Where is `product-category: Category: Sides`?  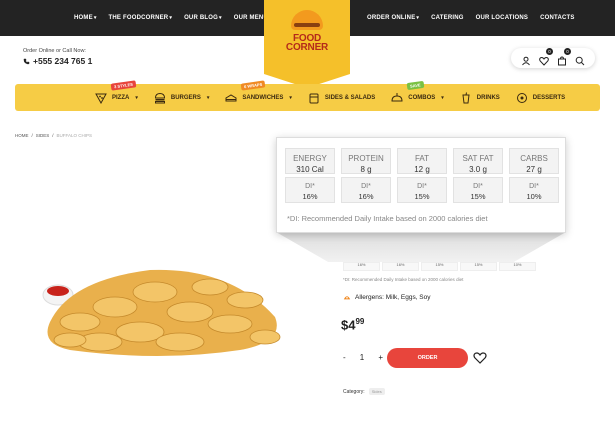 product-category: Category: Sides is located at coordinates (364, 391).